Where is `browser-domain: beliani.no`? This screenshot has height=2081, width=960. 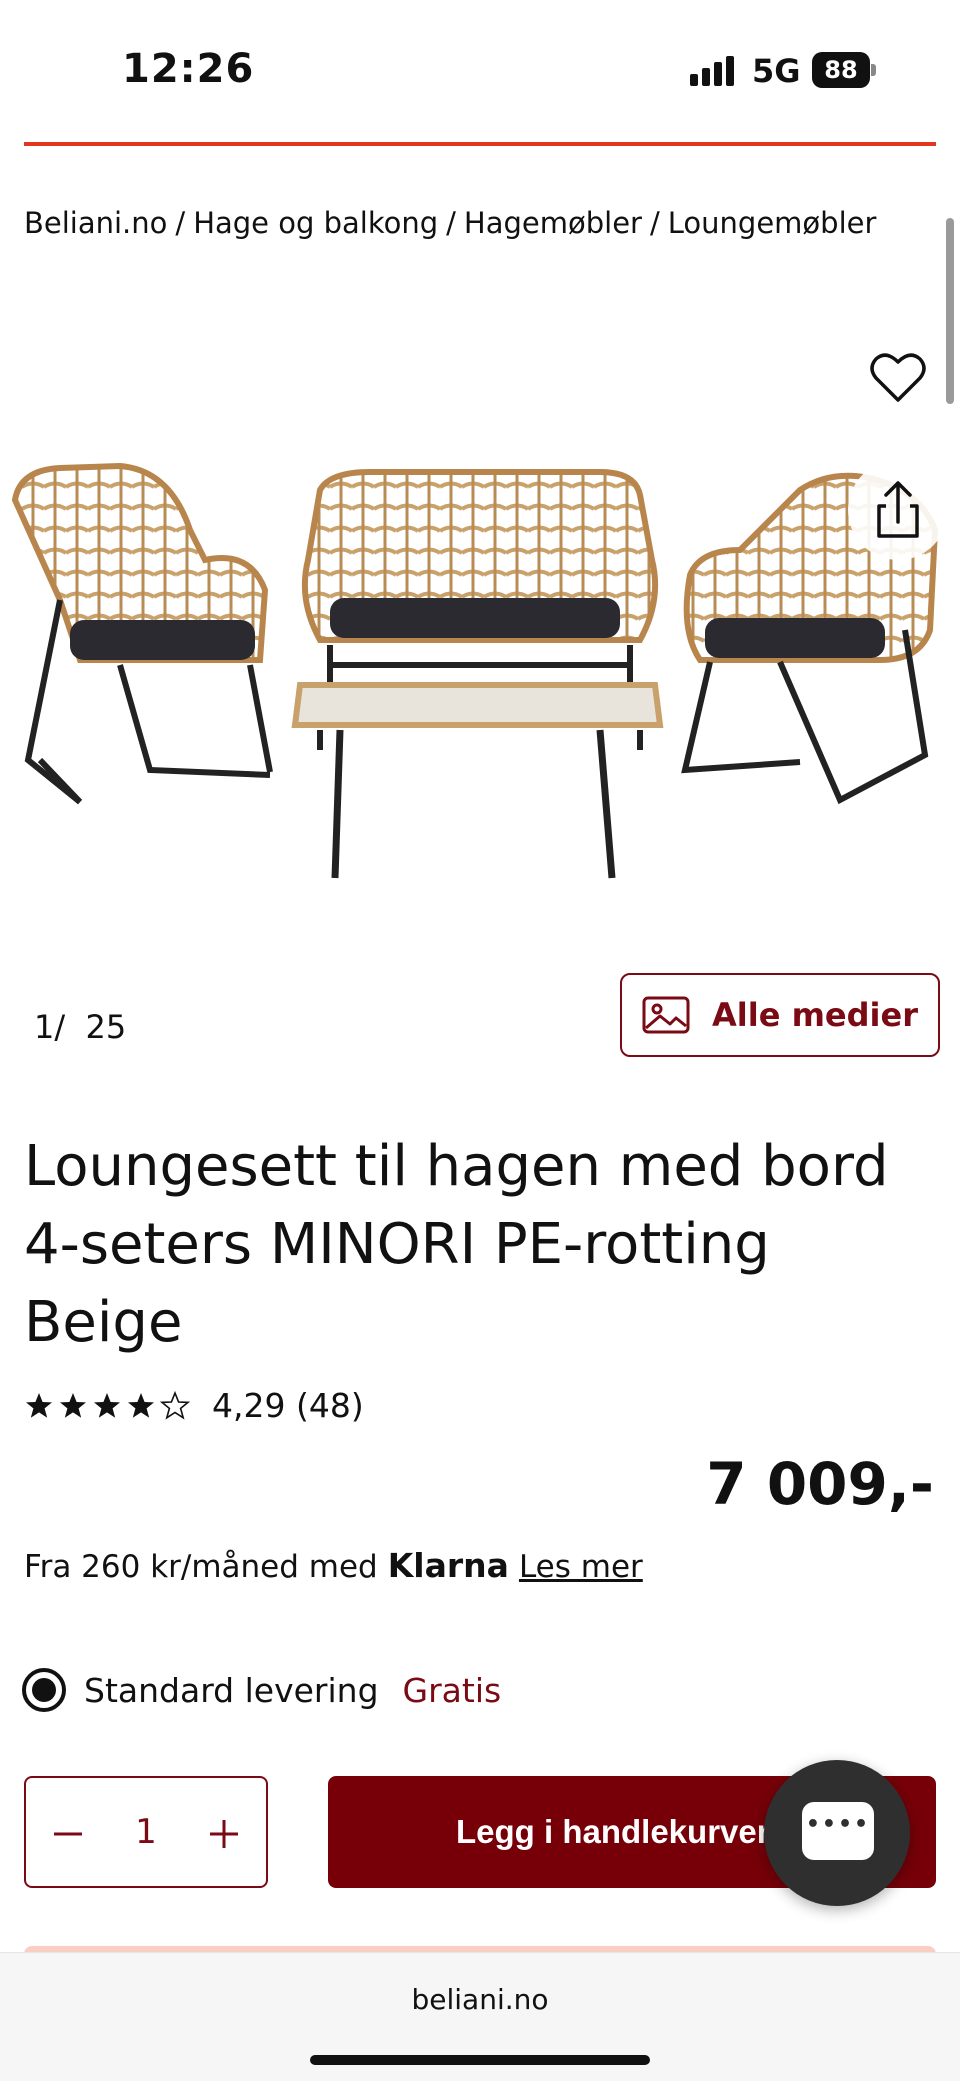 browser-domain: beliani.no is located at coordinates (480, 1999).